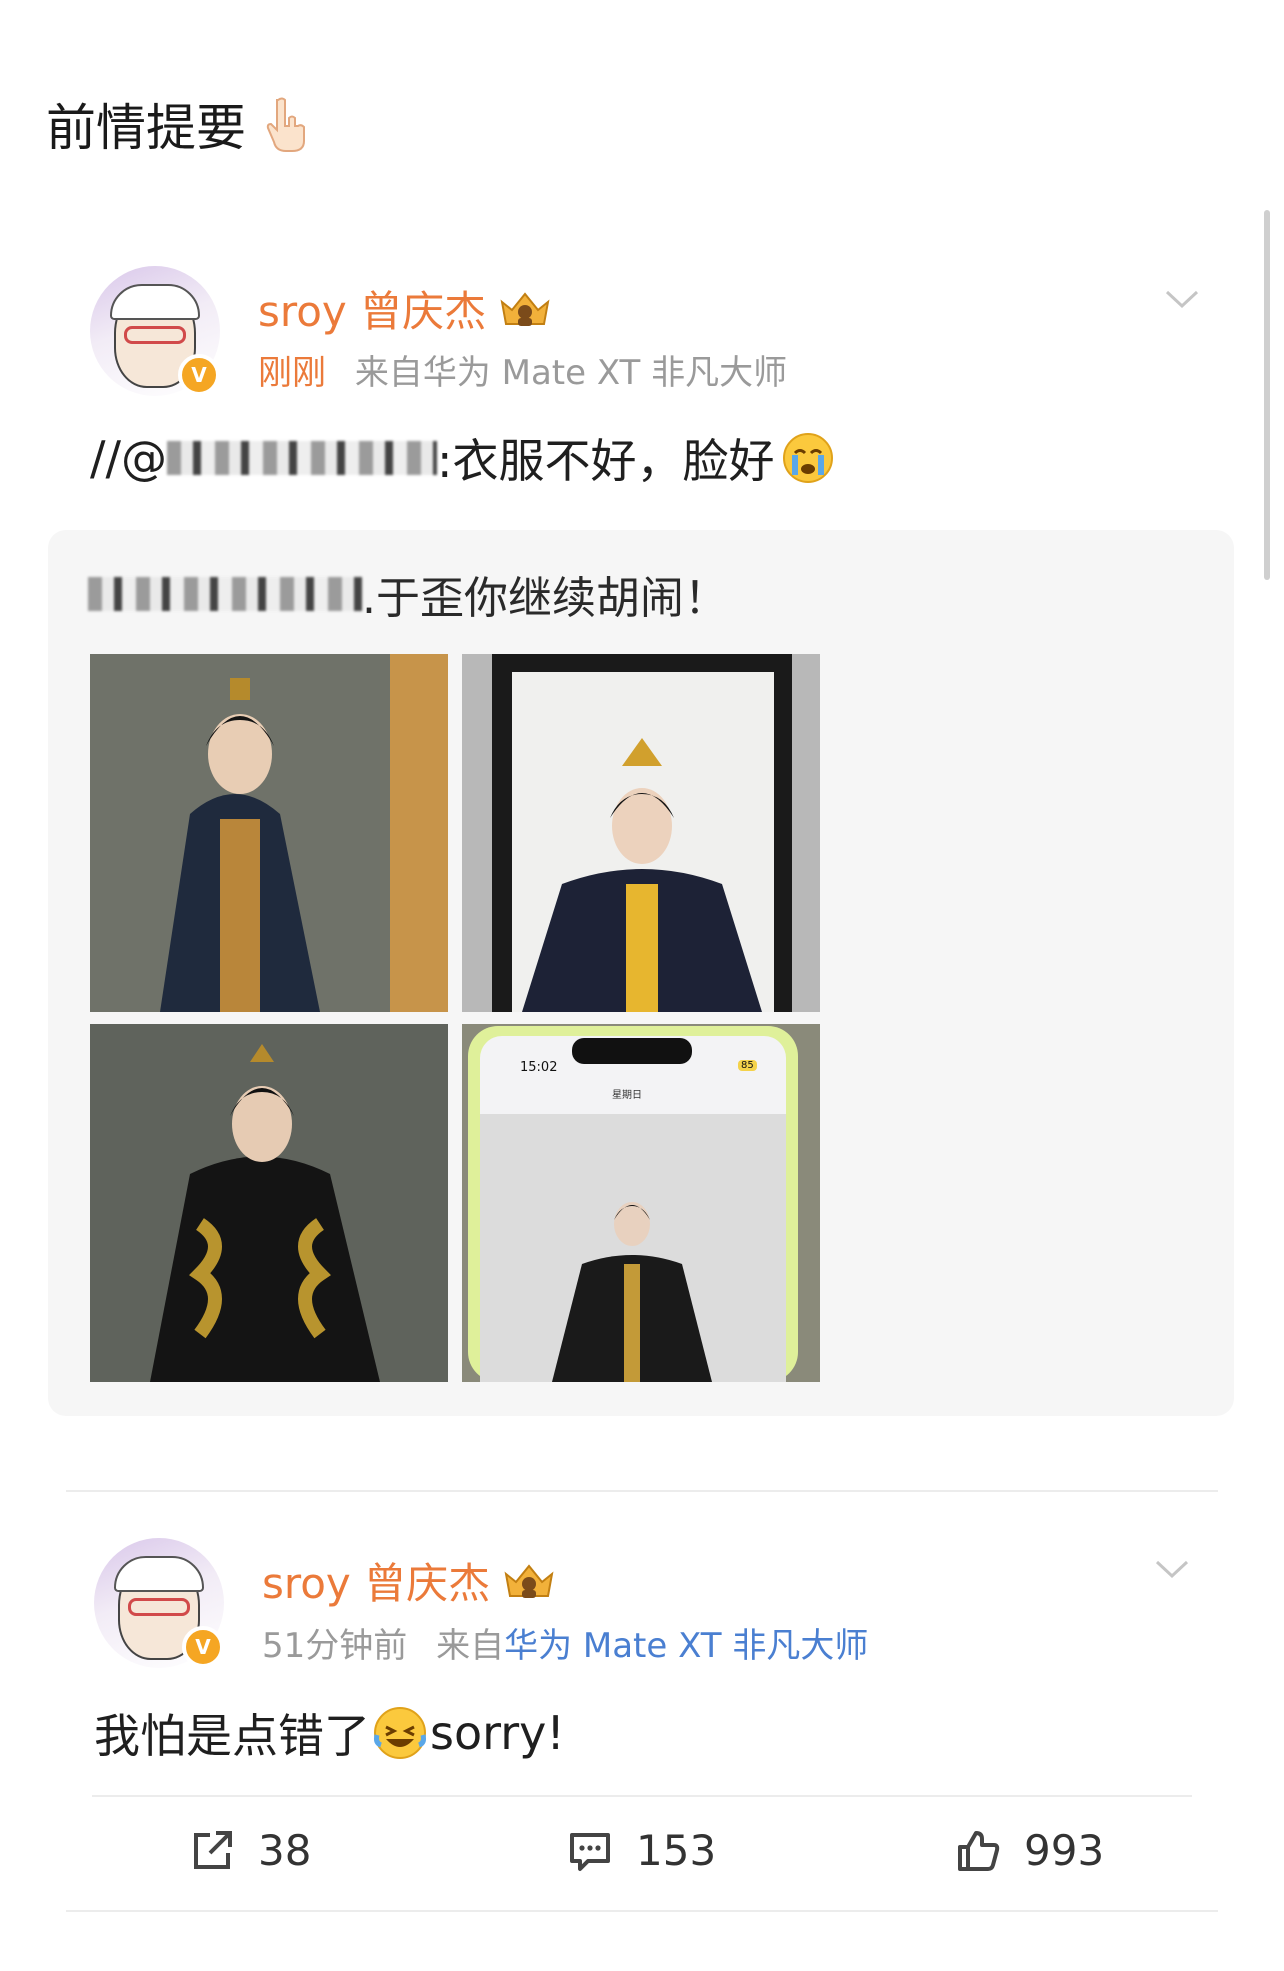 This screenshot has width=1284, height=1971. I want to click on post1-meta: 刚刚 来自华为 Mate XT 非凡大师, so click(522, 369).